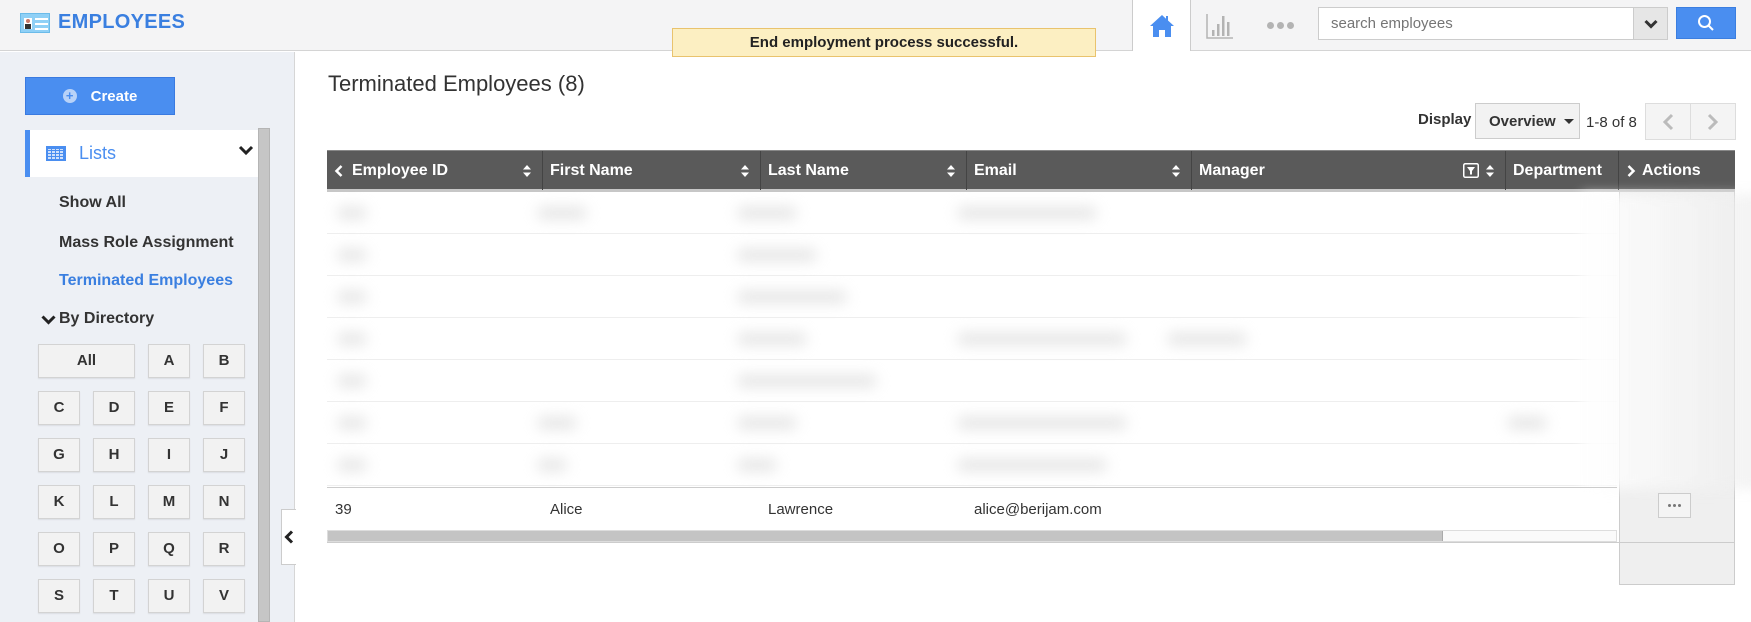 The width and height of the screenshot is (1751, 622). What do you see at coordinates (114, 502) in the screenshot?
I see `directory-letter-l: L` at bounding box center [114, 502].